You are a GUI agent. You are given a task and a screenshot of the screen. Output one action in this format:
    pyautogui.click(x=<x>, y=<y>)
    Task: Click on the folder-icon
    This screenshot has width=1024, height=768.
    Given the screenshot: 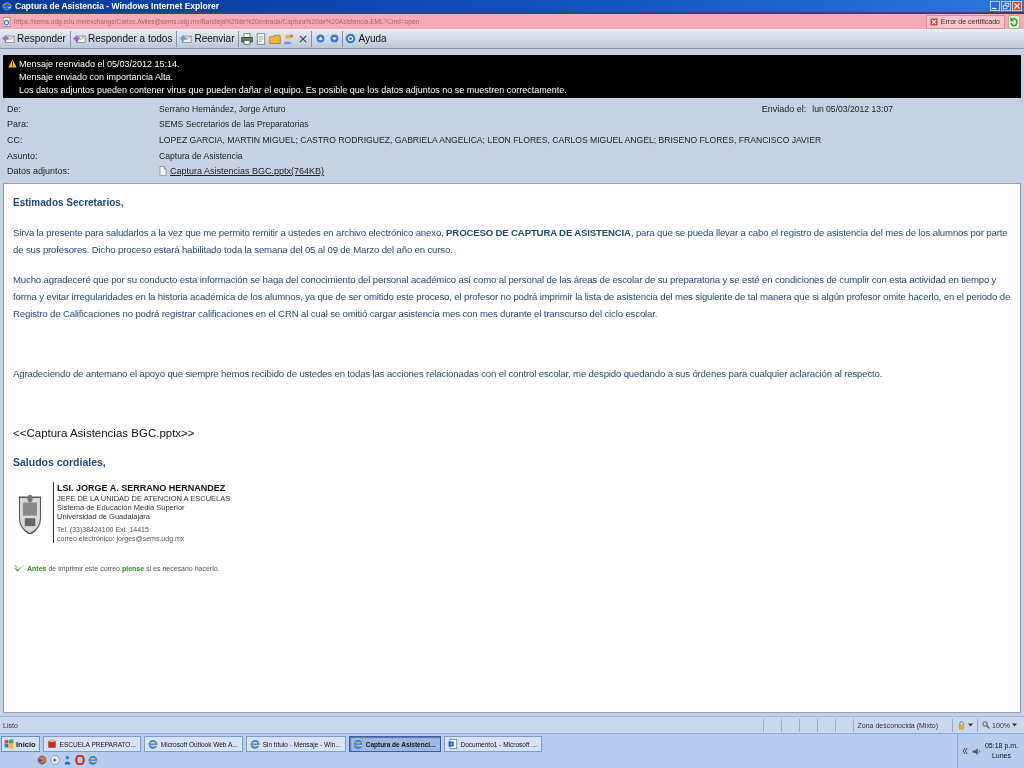 What is the action you would take?
    pyautogui.click(x=275, y=38)
    